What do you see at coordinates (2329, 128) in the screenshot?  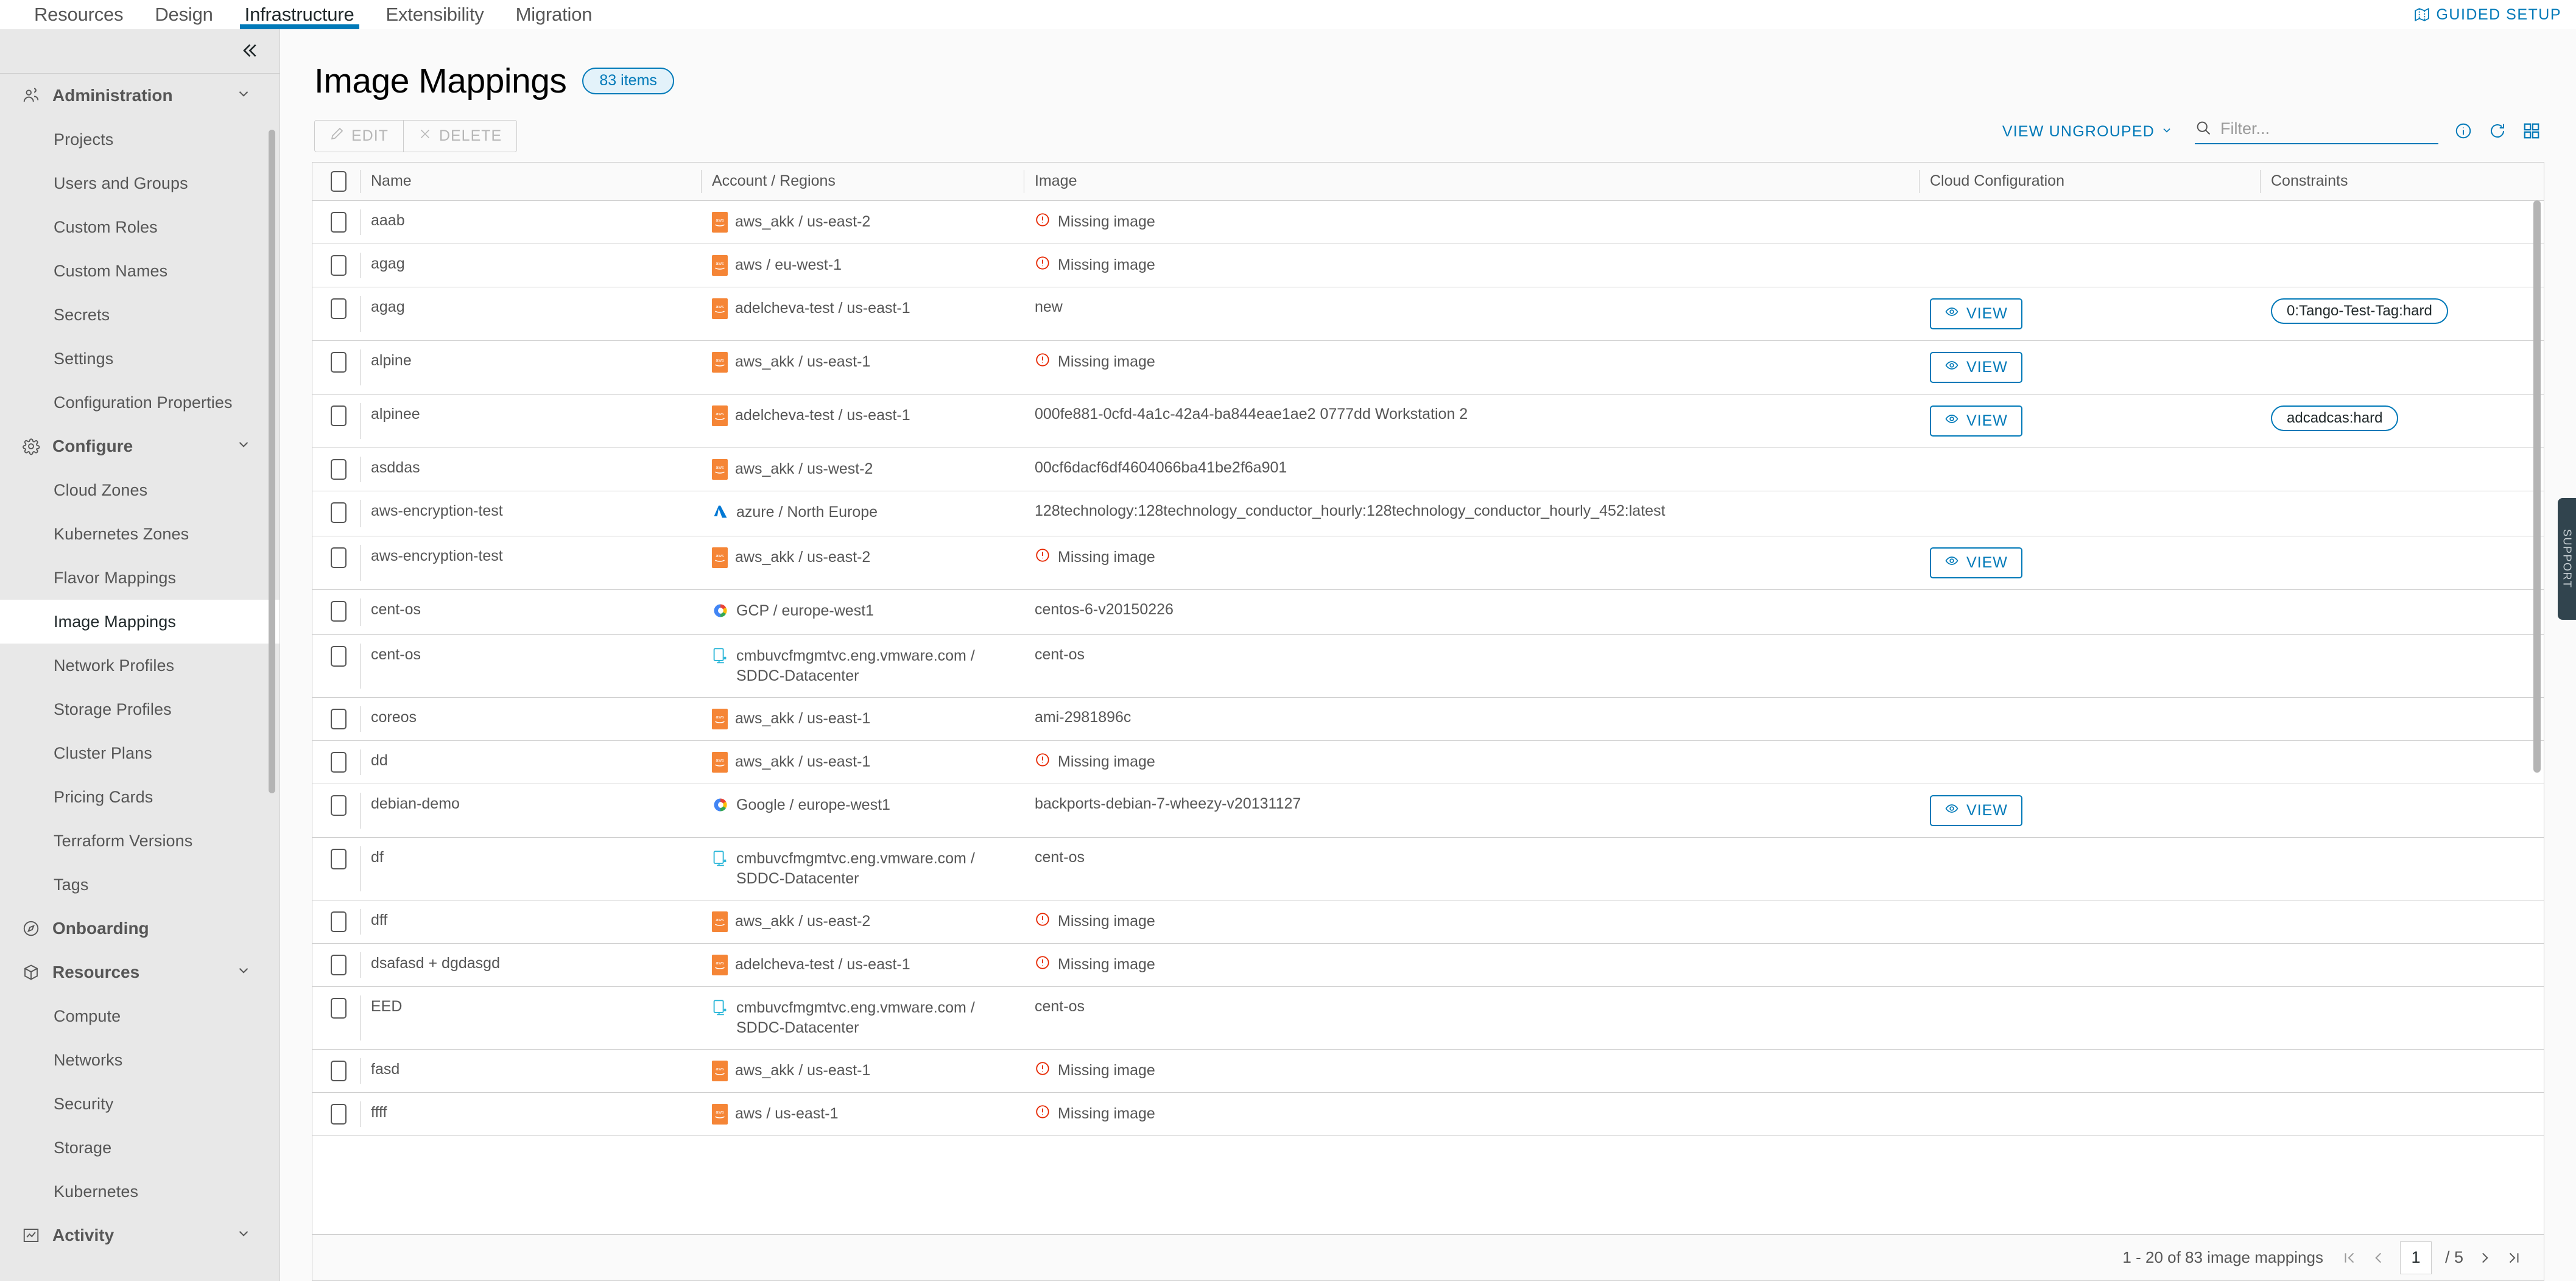 I see `filter-input` at bounding box center [2329, 128].